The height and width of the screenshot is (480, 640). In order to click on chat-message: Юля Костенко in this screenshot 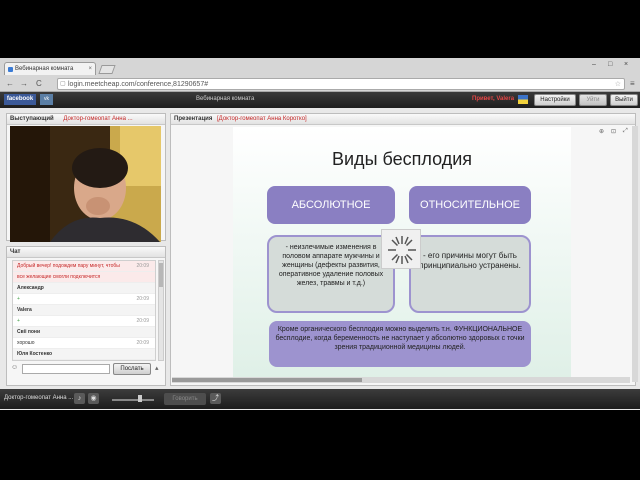, I will do `click(84, 354)`.